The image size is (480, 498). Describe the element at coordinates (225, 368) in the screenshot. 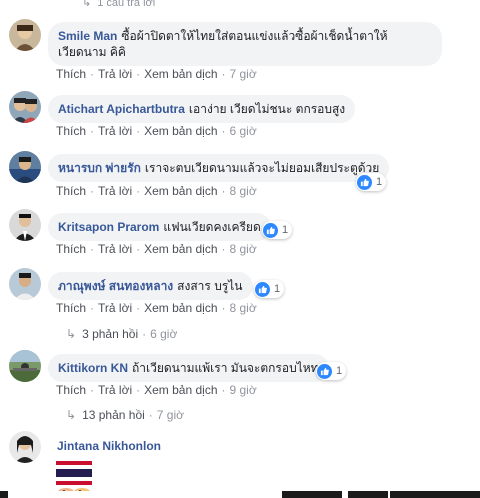

I see `comment-text: ถ้าเวียดนามแพ้เรา มันจะตกรอบไหท` at that location.